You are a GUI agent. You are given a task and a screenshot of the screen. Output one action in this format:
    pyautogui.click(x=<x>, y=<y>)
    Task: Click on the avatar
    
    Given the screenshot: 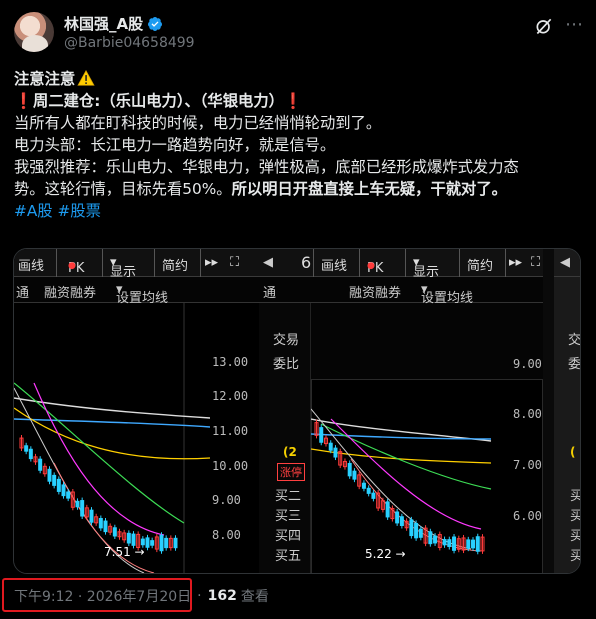 What is the action you would take?
    pyautogui.click(x=34, y=32)
    